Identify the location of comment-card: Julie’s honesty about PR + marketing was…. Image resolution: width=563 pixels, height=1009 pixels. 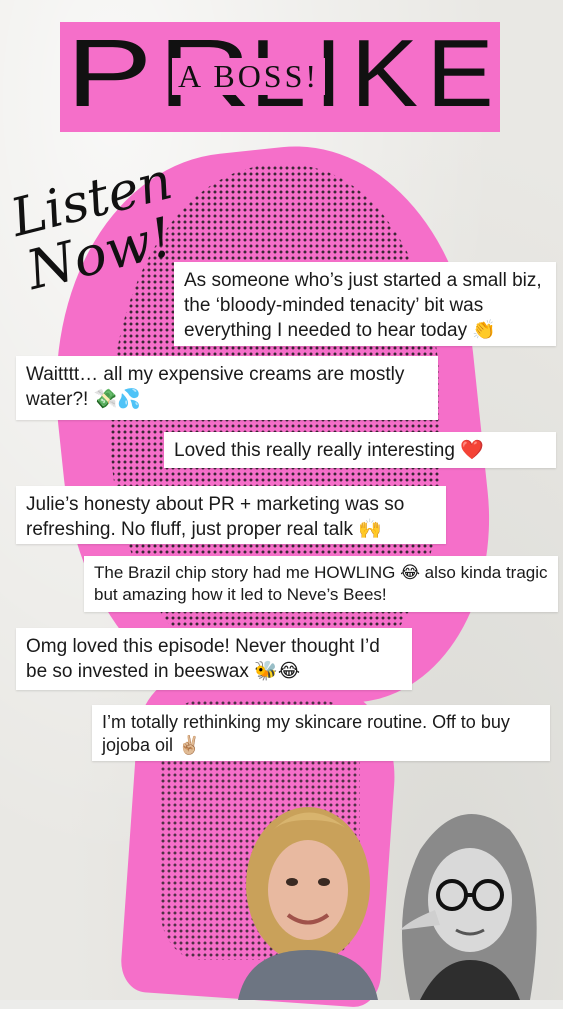
(231, 515).